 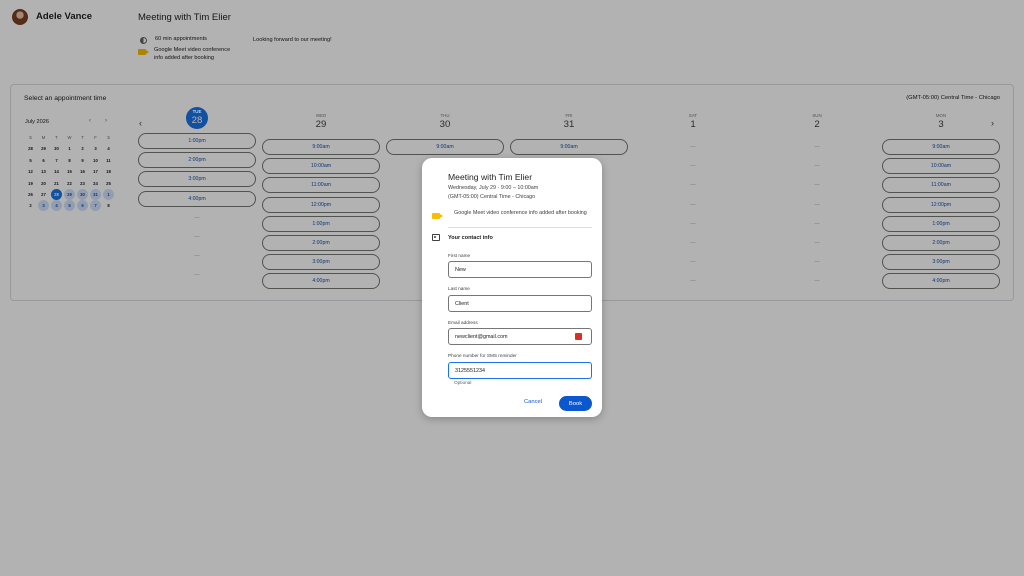 I want to click on dialog-title: Meeting with Tim Elier, so click(x=490, y=177).